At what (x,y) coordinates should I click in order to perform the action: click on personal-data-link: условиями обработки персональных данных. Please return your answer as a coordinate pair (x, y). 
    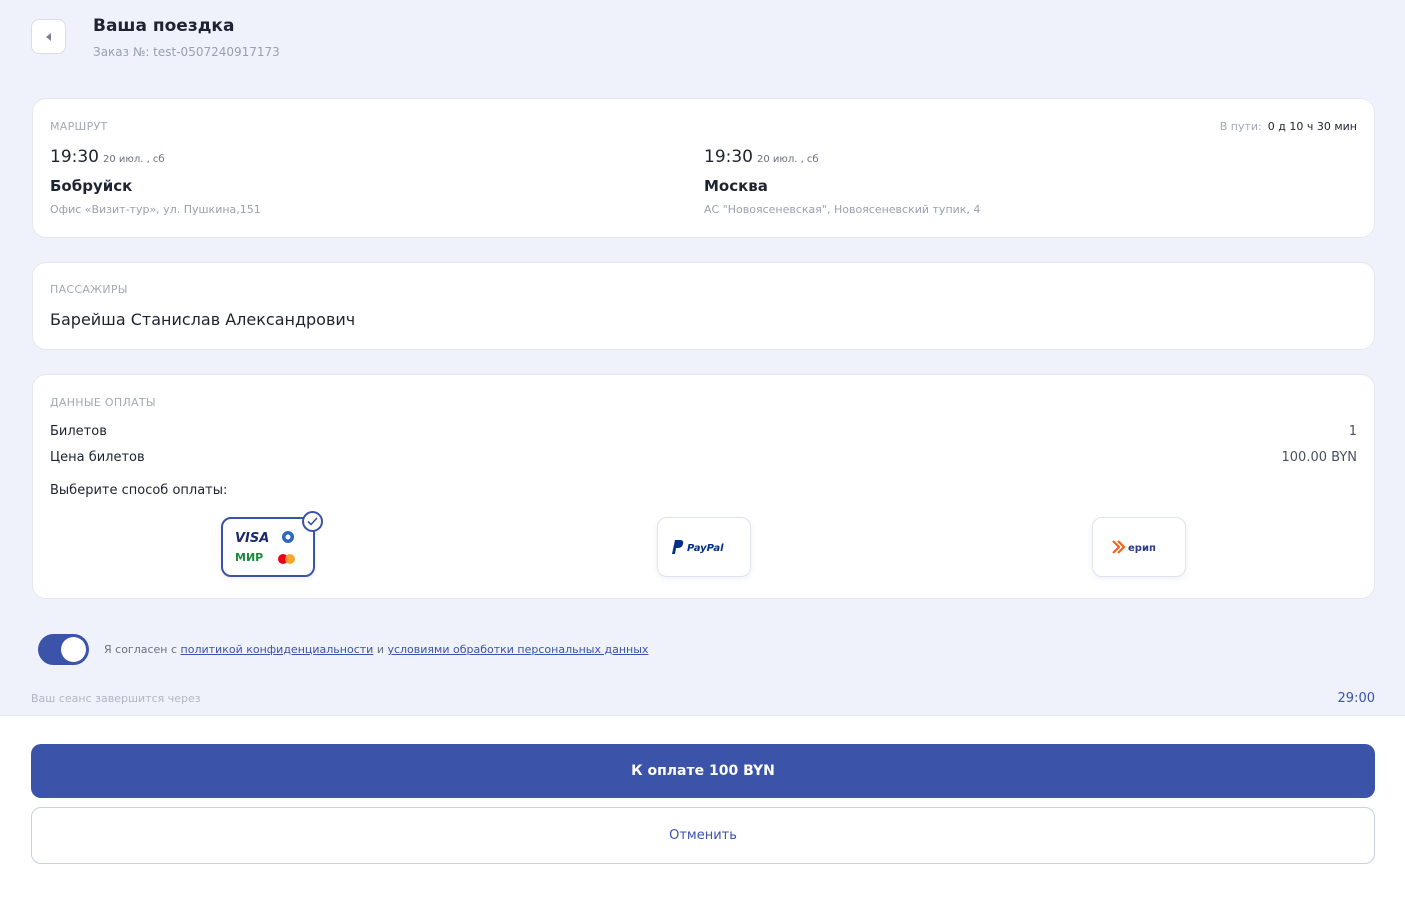
    Looking at the image, I should click on (517, 649).